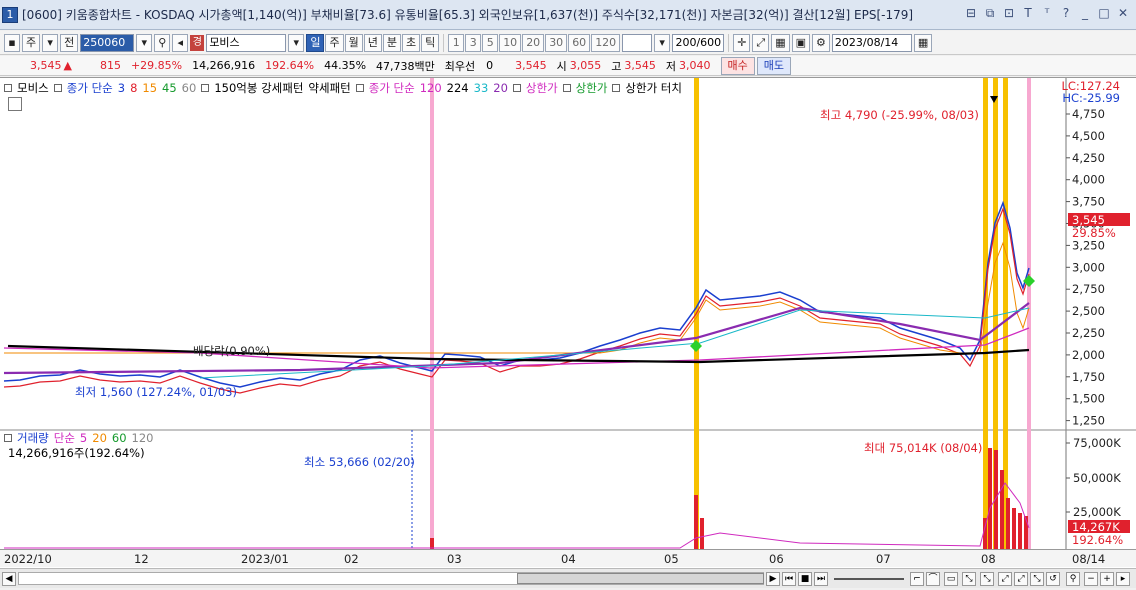 The height and width of the screenshot is (590, 1136). What do you see at coordinates (606, 42) in the screenshot?
I see `period-number-tab: 120` at bounding box center [606, 42].